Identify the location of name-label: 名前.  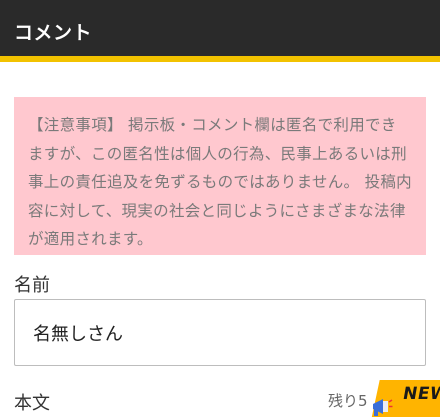
(32, 285).